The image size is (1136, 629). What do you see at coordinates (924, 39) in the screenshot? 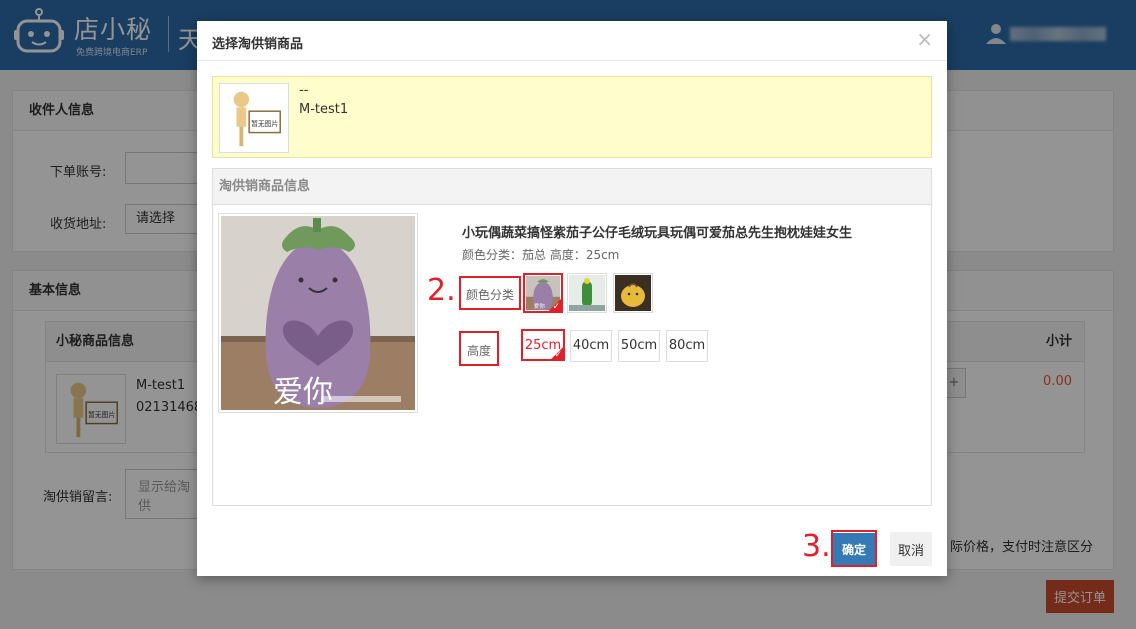
I see `close-icon: ×` at bounding box center [924, 39].